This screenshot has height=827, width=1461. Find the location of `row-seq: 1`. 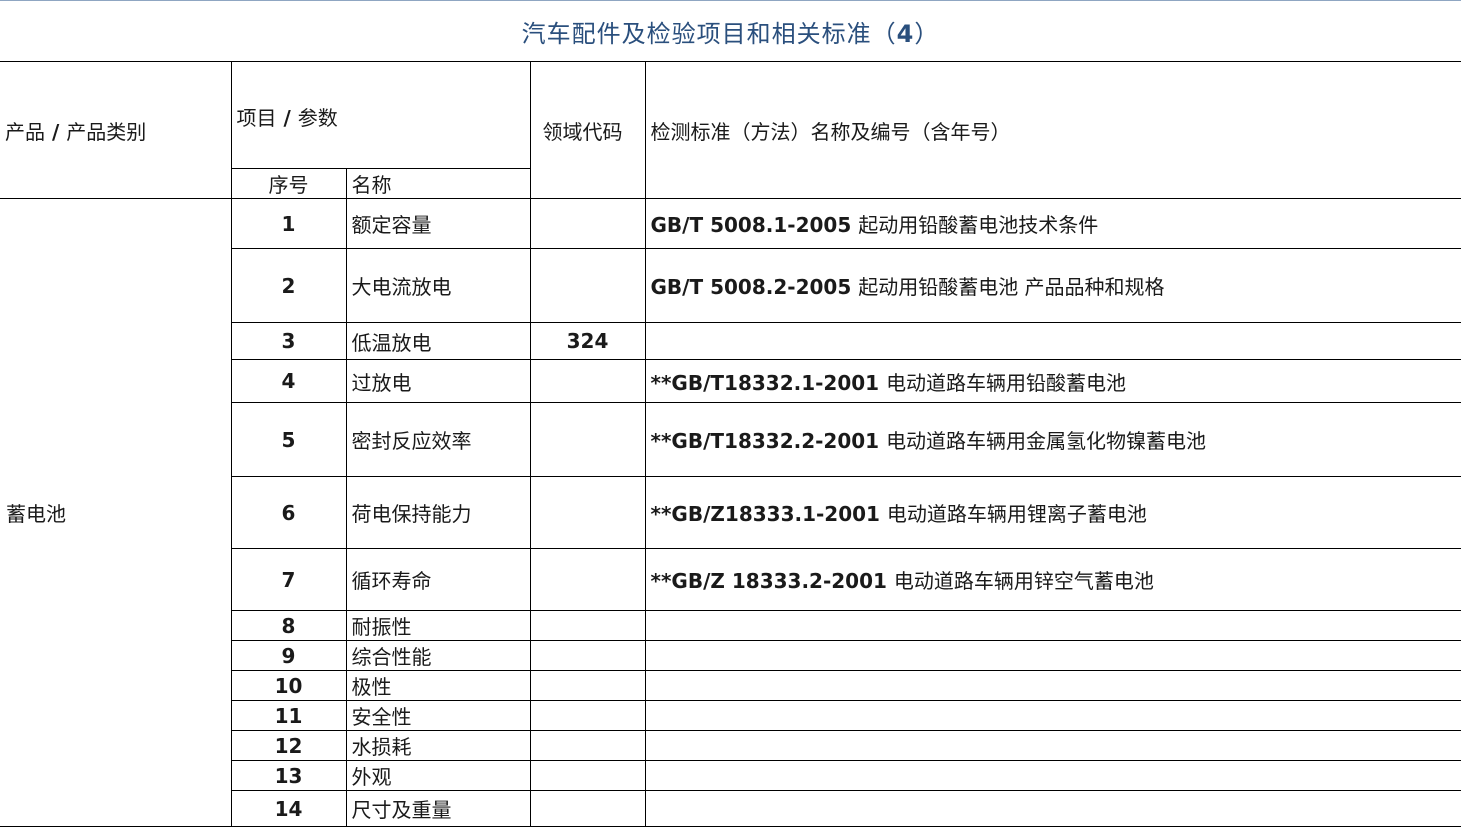

row-seq: 1 is located at coordinates (288, 223).